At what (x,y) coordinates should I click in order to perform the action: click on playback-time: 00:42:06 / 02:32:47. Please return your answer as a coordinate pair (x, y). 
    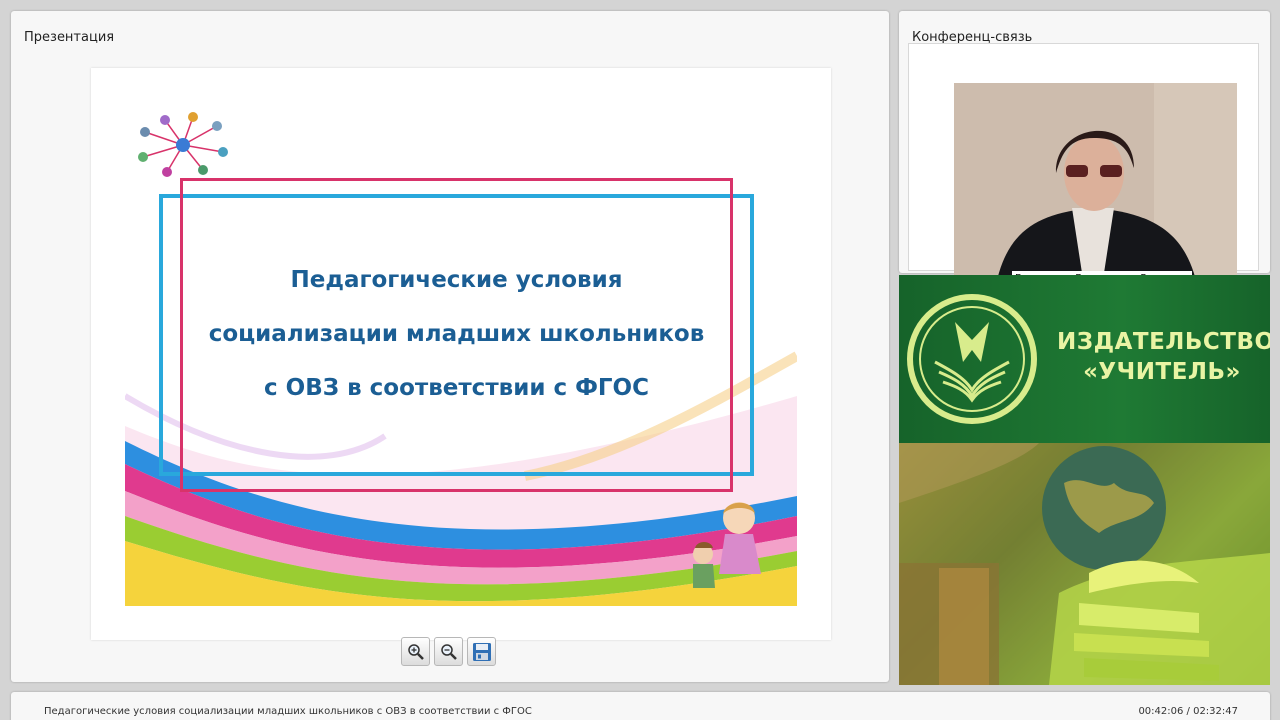
    Looking at the image, I should click on (1188, 711).